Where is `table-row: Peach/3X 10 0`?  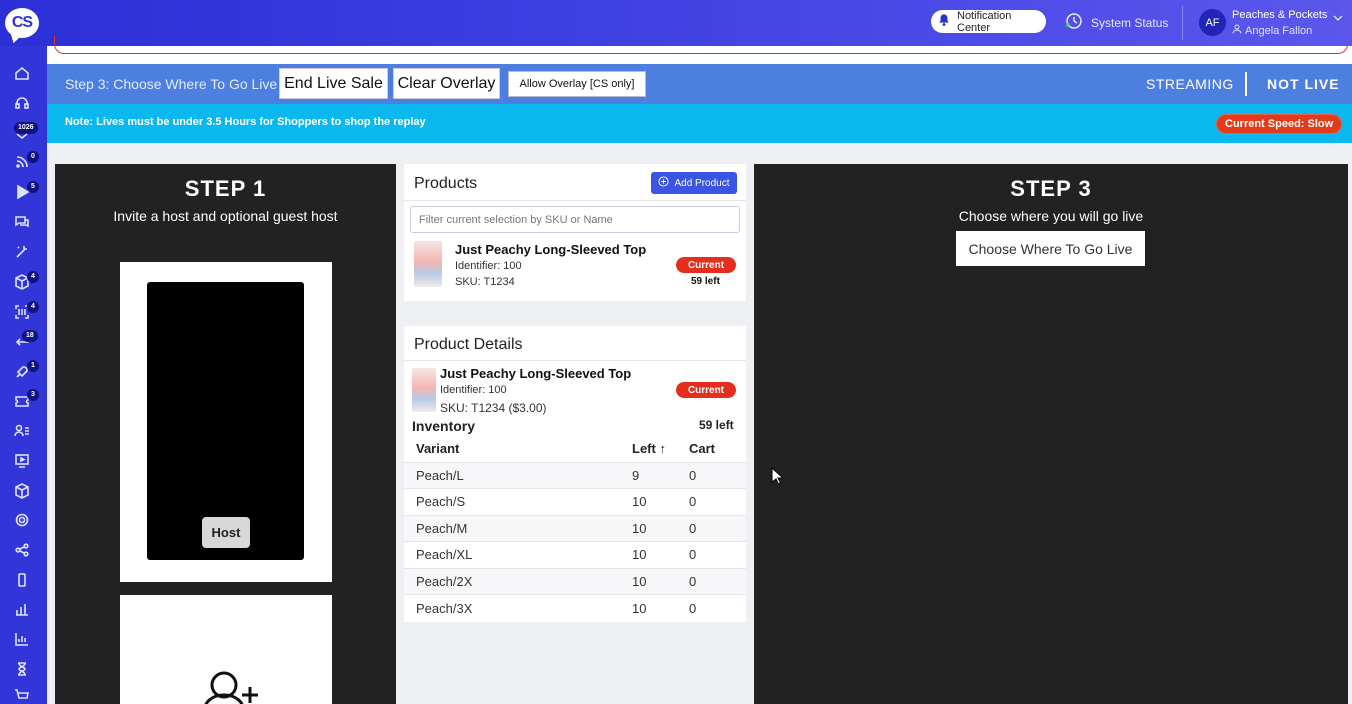
table-row: Peach/3X 10 0 is located at coordinates (575, 607).